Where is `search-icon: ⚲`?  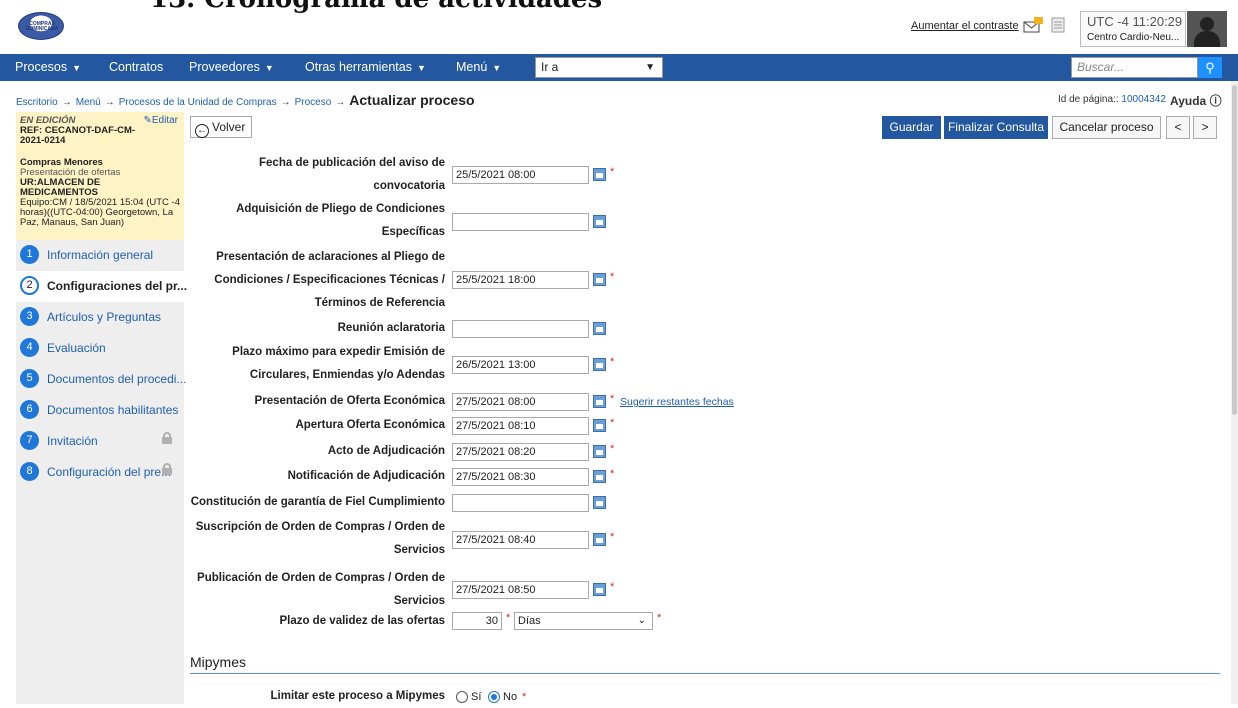 search-icon: ⚲ is located at coordinates (1210, 67).